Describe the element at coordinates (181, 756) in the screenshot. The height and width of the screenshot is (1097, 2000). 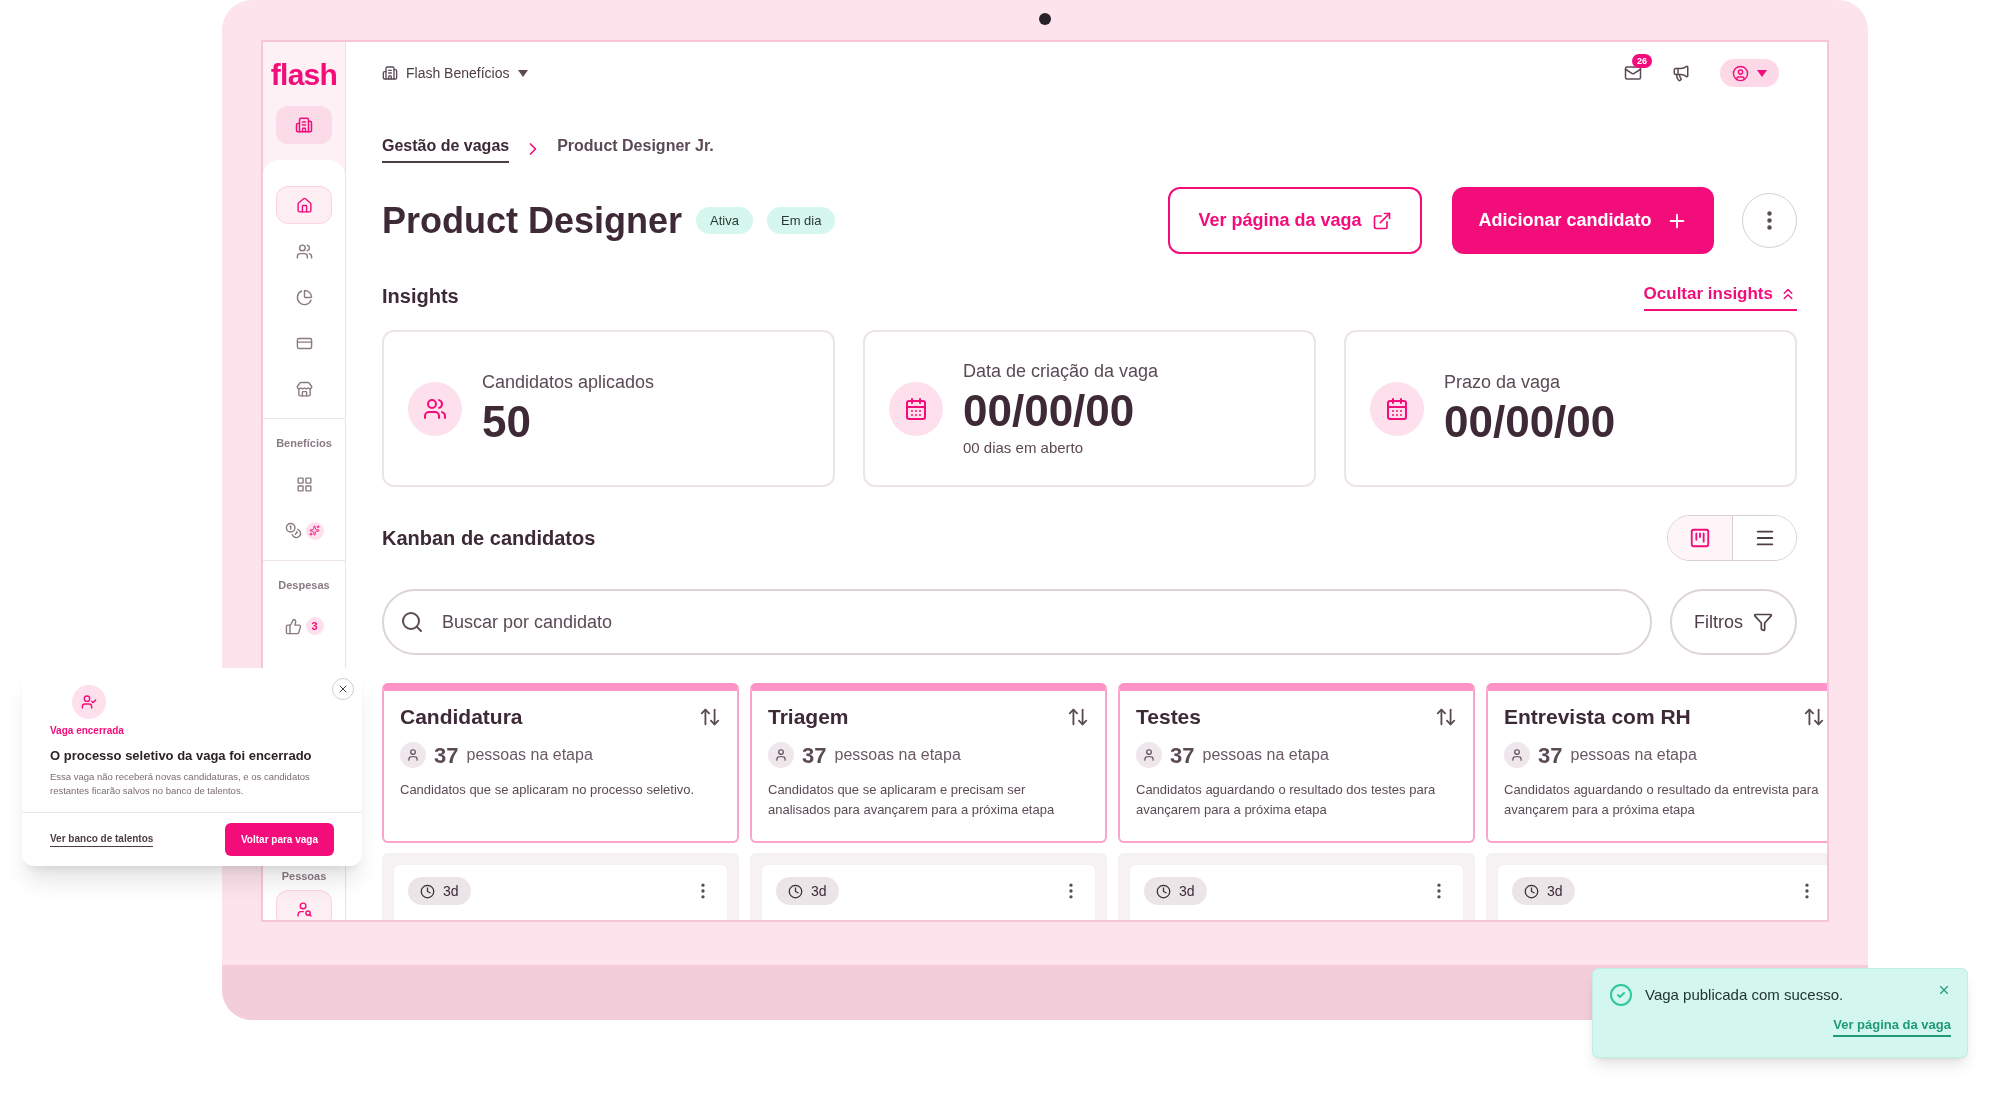
I see `dialog-title: O processo seletivo da vaga foi encerrado` at that location.